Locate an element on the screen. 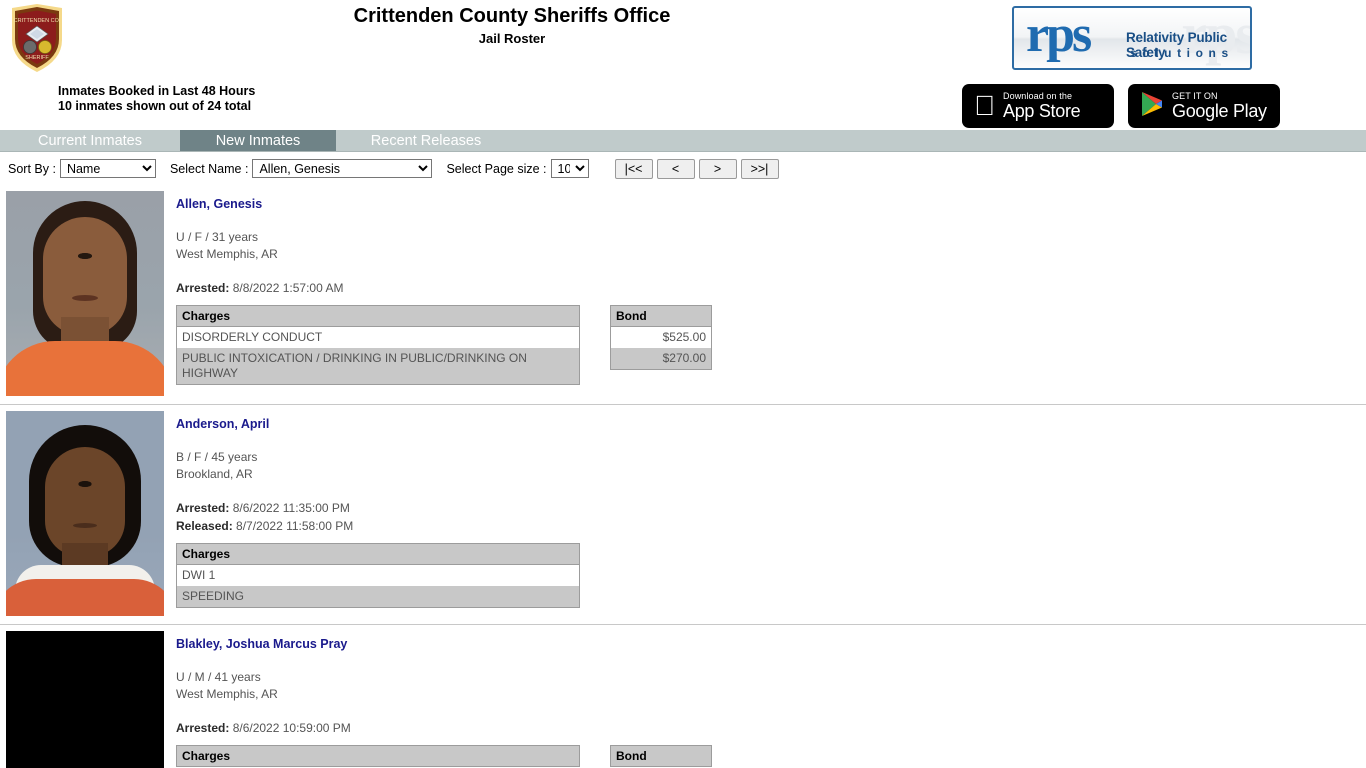 This screenshot has height=768, width=1366. inmate-race-sex-age: U / F / 31 years is located at coordinates (217, 237).